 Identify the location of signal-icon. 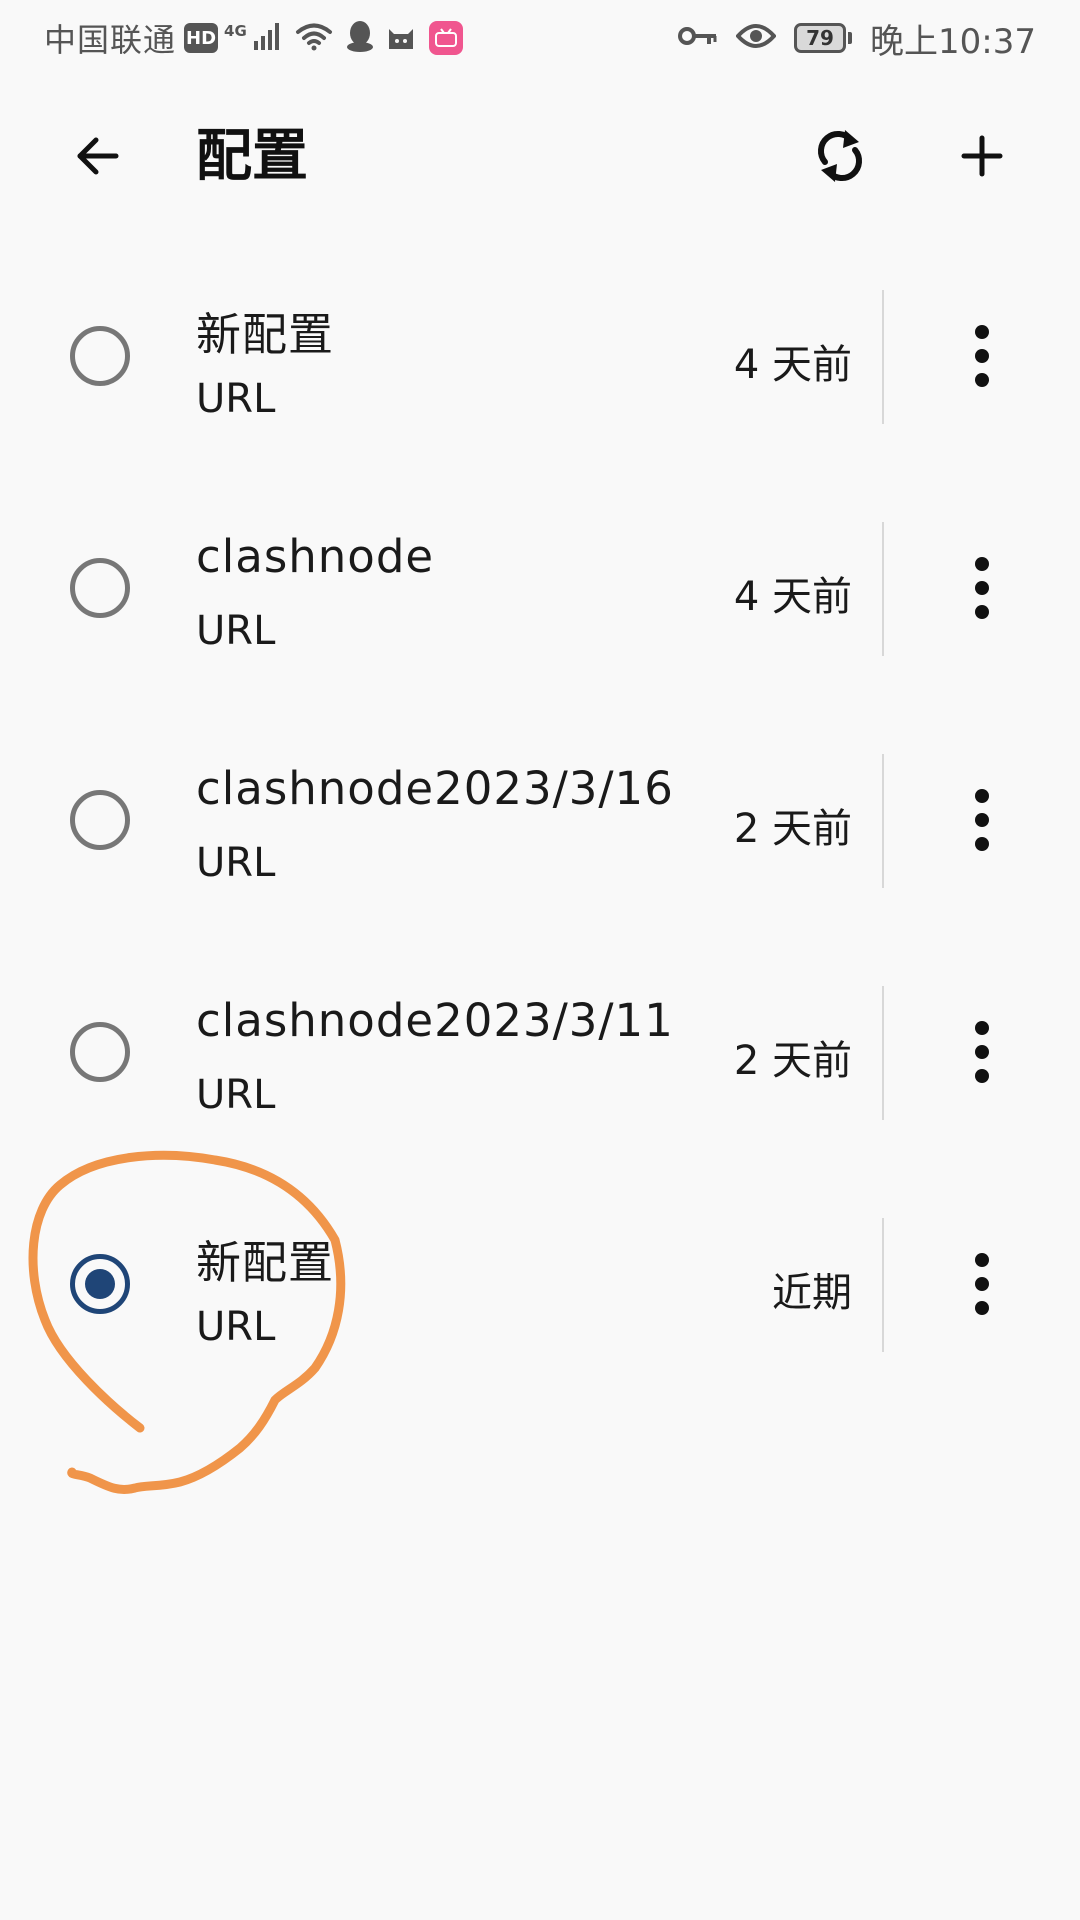
(268, 38).